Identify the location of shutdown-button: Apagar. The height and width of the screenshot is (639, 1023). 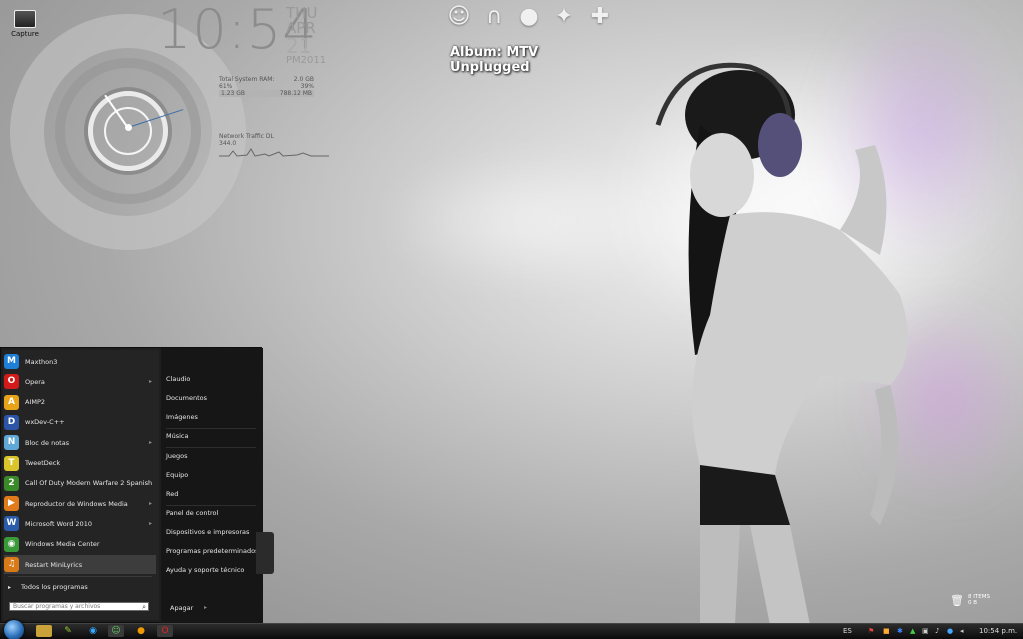
(181, 608).